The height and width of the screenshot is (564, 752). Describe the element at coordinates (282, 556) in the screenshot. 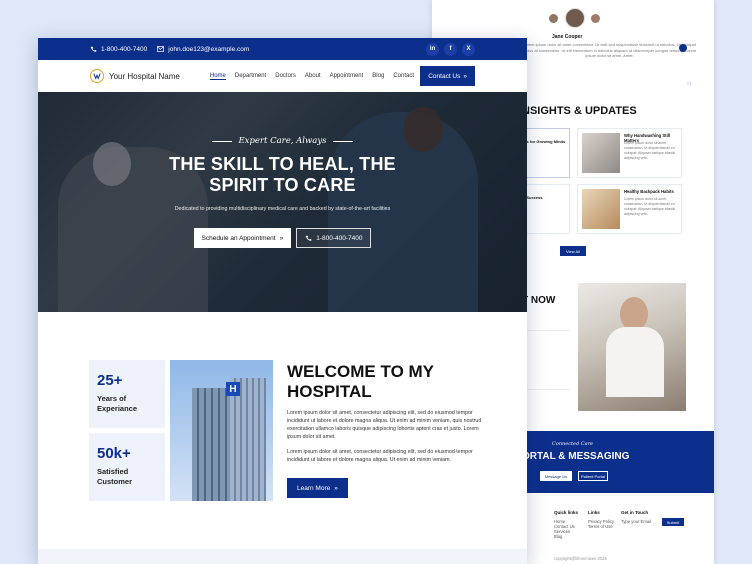

I see `next-section-band` at that location.